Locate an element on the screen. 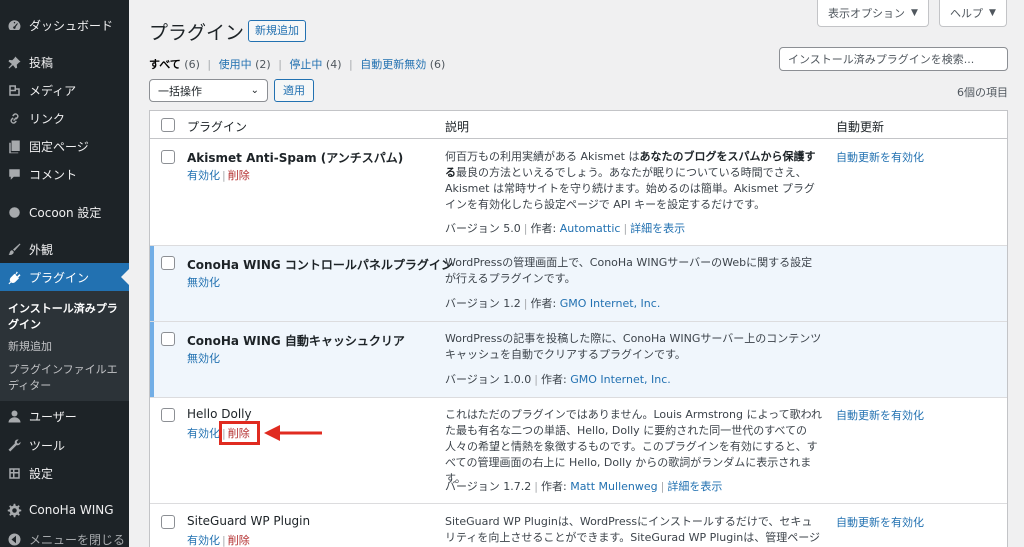 The image size is (1024, 547). plugin-version: バージョン 1.2 is located at coordinates (483, 303).